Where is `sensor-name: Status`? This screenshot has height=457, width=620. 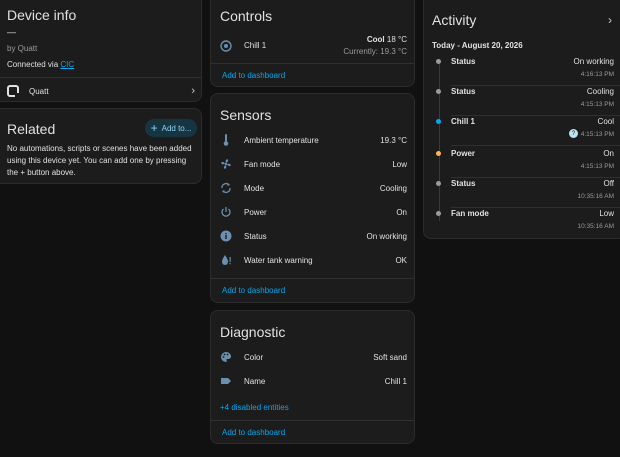 sensor-name: Status is located at coordinates (255, 236).